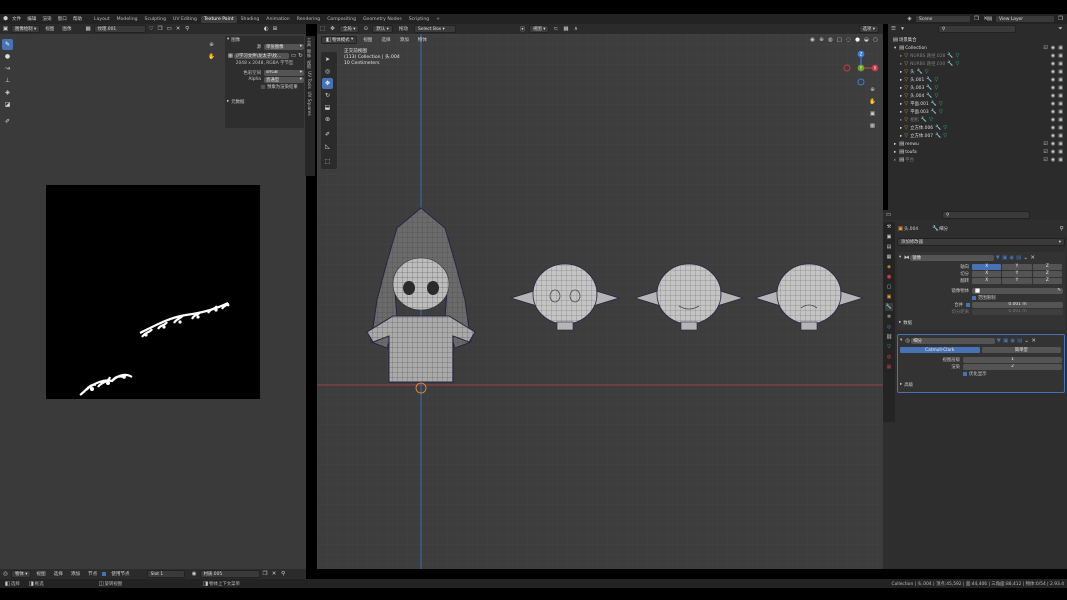  I want to click on add-workspace-button: +, so click(438, 19).